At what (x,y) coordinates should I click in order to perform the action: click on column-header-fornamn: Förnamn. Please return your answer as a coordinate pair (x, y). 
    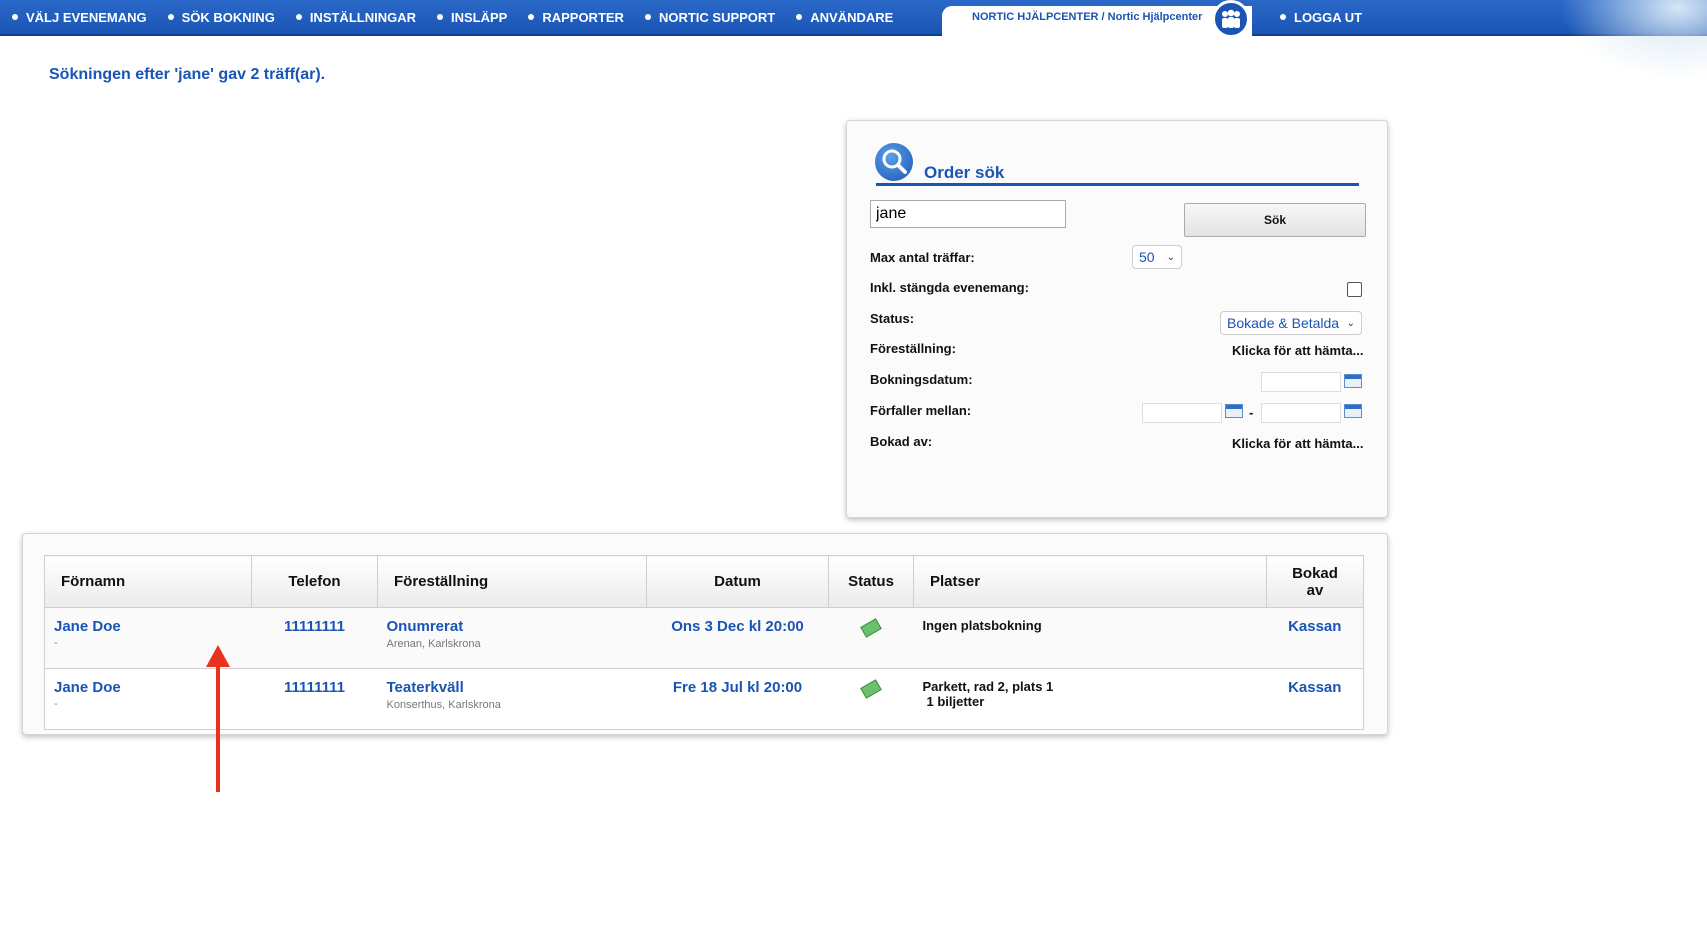
    Looking at the image, I should click on (148, 581).